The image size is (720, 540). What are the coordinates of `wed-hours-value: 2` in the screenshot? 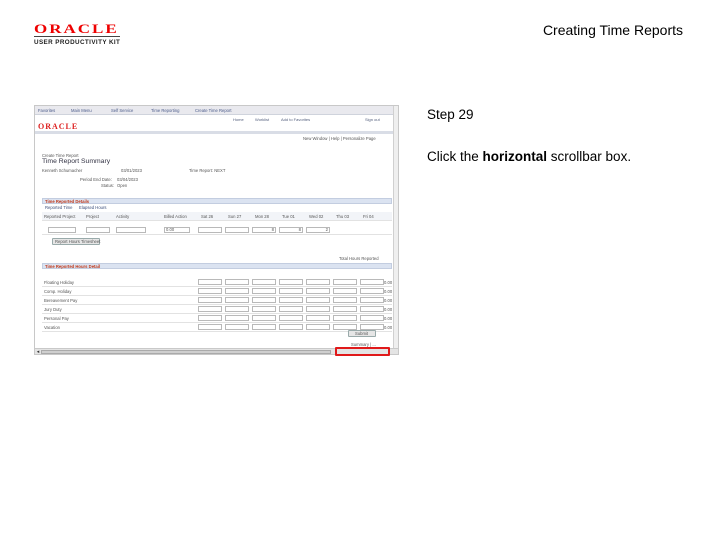 It's located at (326, 229).